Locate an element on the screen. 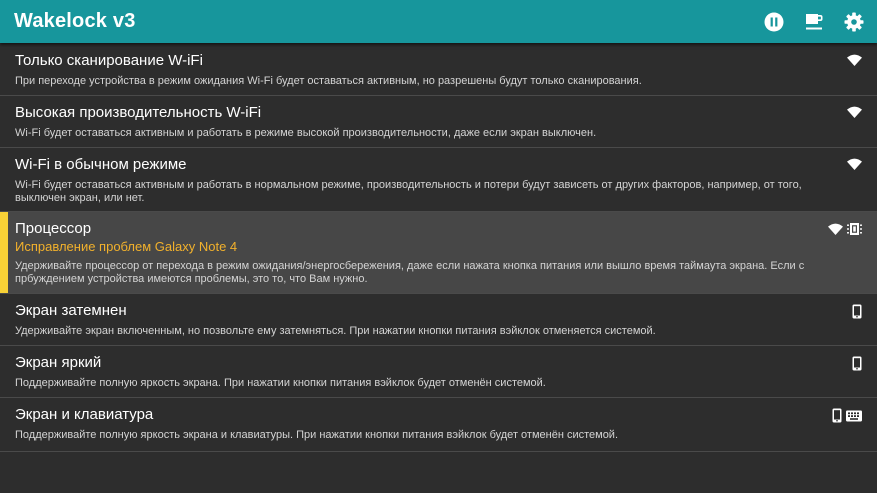 The width and height of the screenshot is (877, 493). pause-icon is located at coordinates (774, 21).